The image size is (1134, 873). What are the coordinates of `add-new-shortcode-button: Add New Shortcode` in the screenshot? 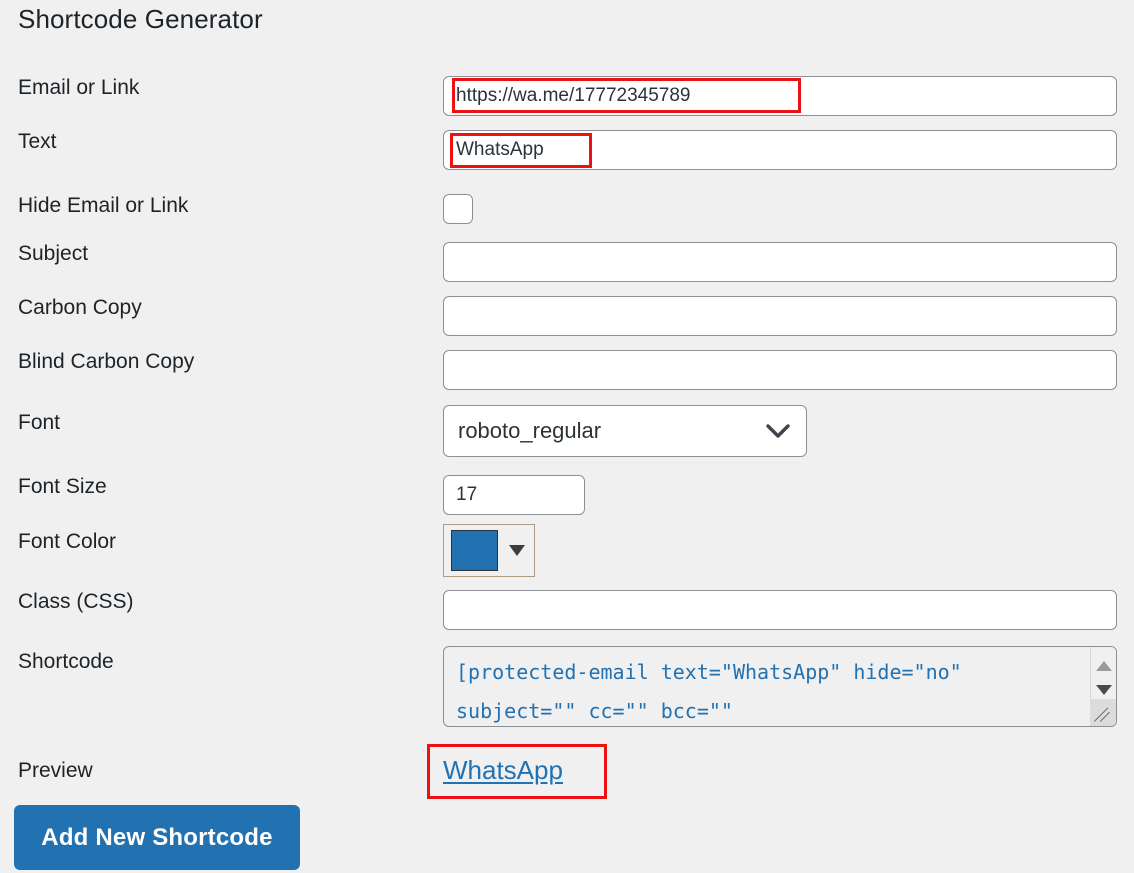 It's located at (157, 837).